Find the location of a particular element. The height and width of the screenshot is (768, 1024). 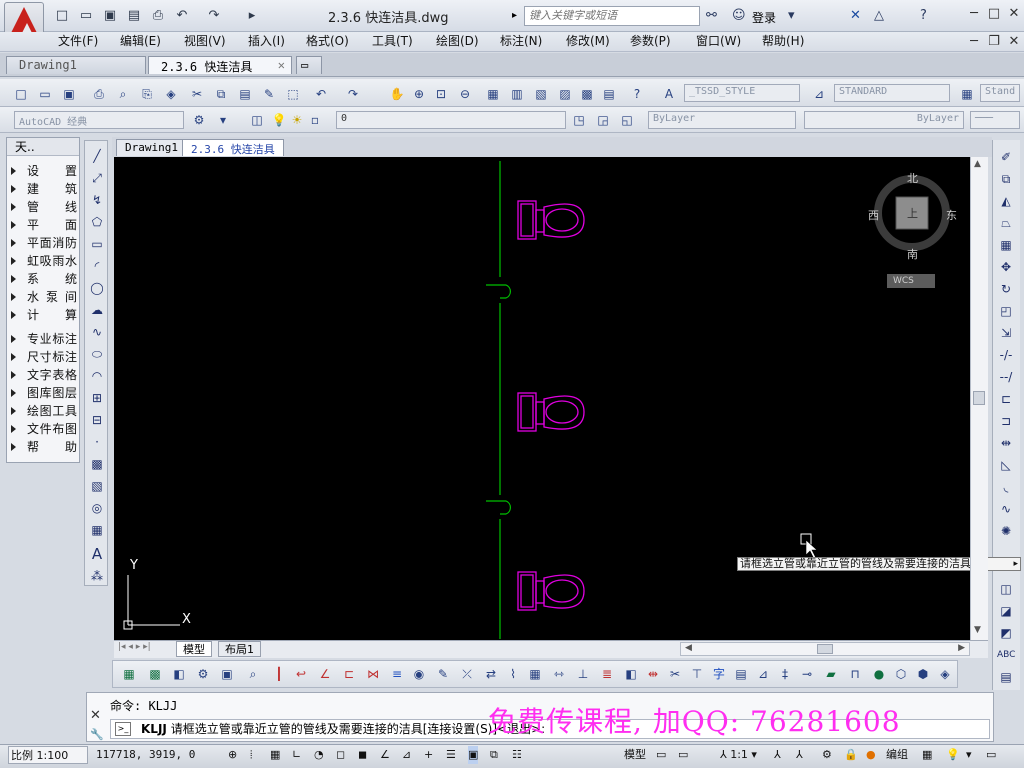

vertical-scrollbar: ▲ ▼ is located at coordinates (979, 398).